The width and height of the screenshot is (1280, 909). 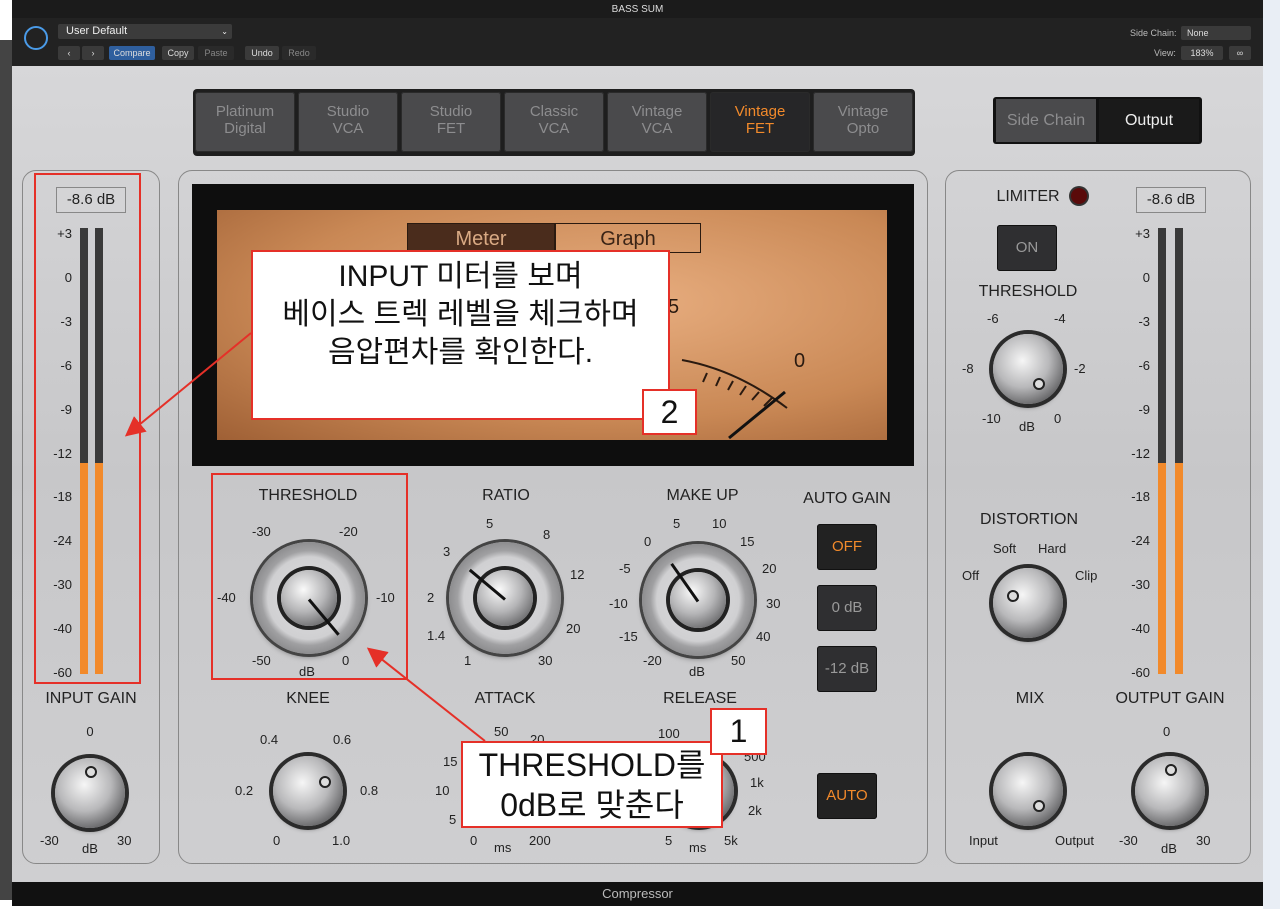 I want to click on callout-1-line-2: 0dB로 맞춘다, so click(x=592, y=805).